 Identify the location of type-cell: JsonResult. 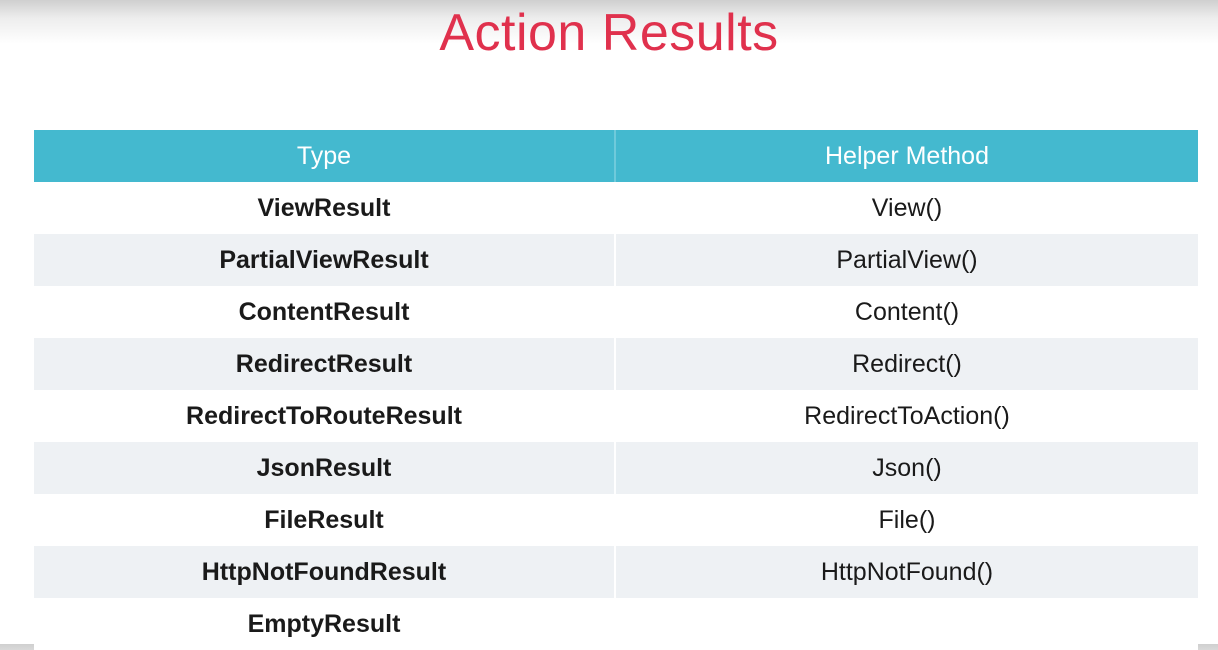
(325, 468).